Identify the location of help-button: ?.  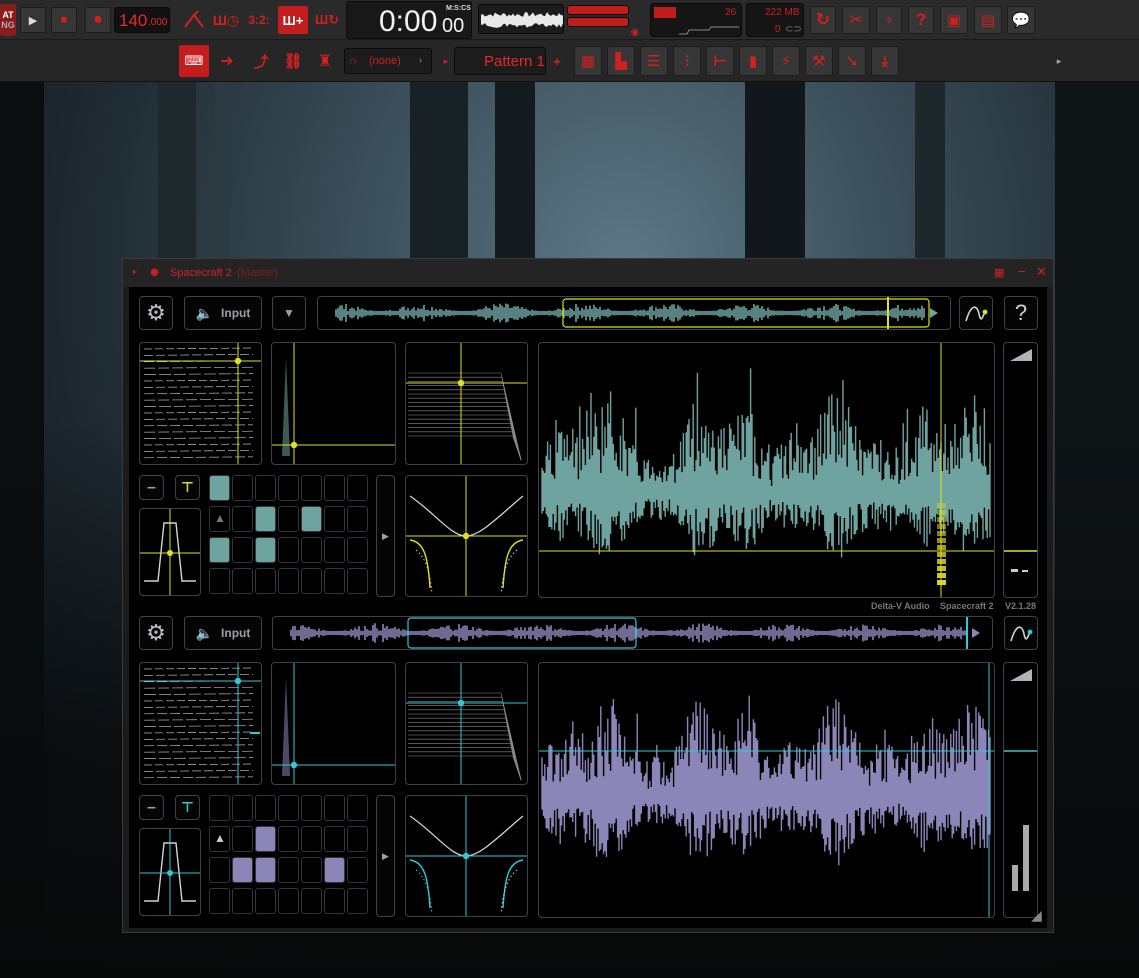
(1021, 313).